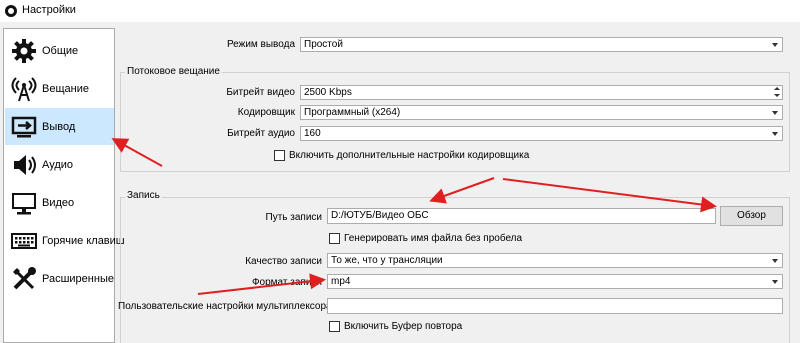 The image size is (800, 343). I want to click on sidebar-item-general: Общие, so click(59, 50).